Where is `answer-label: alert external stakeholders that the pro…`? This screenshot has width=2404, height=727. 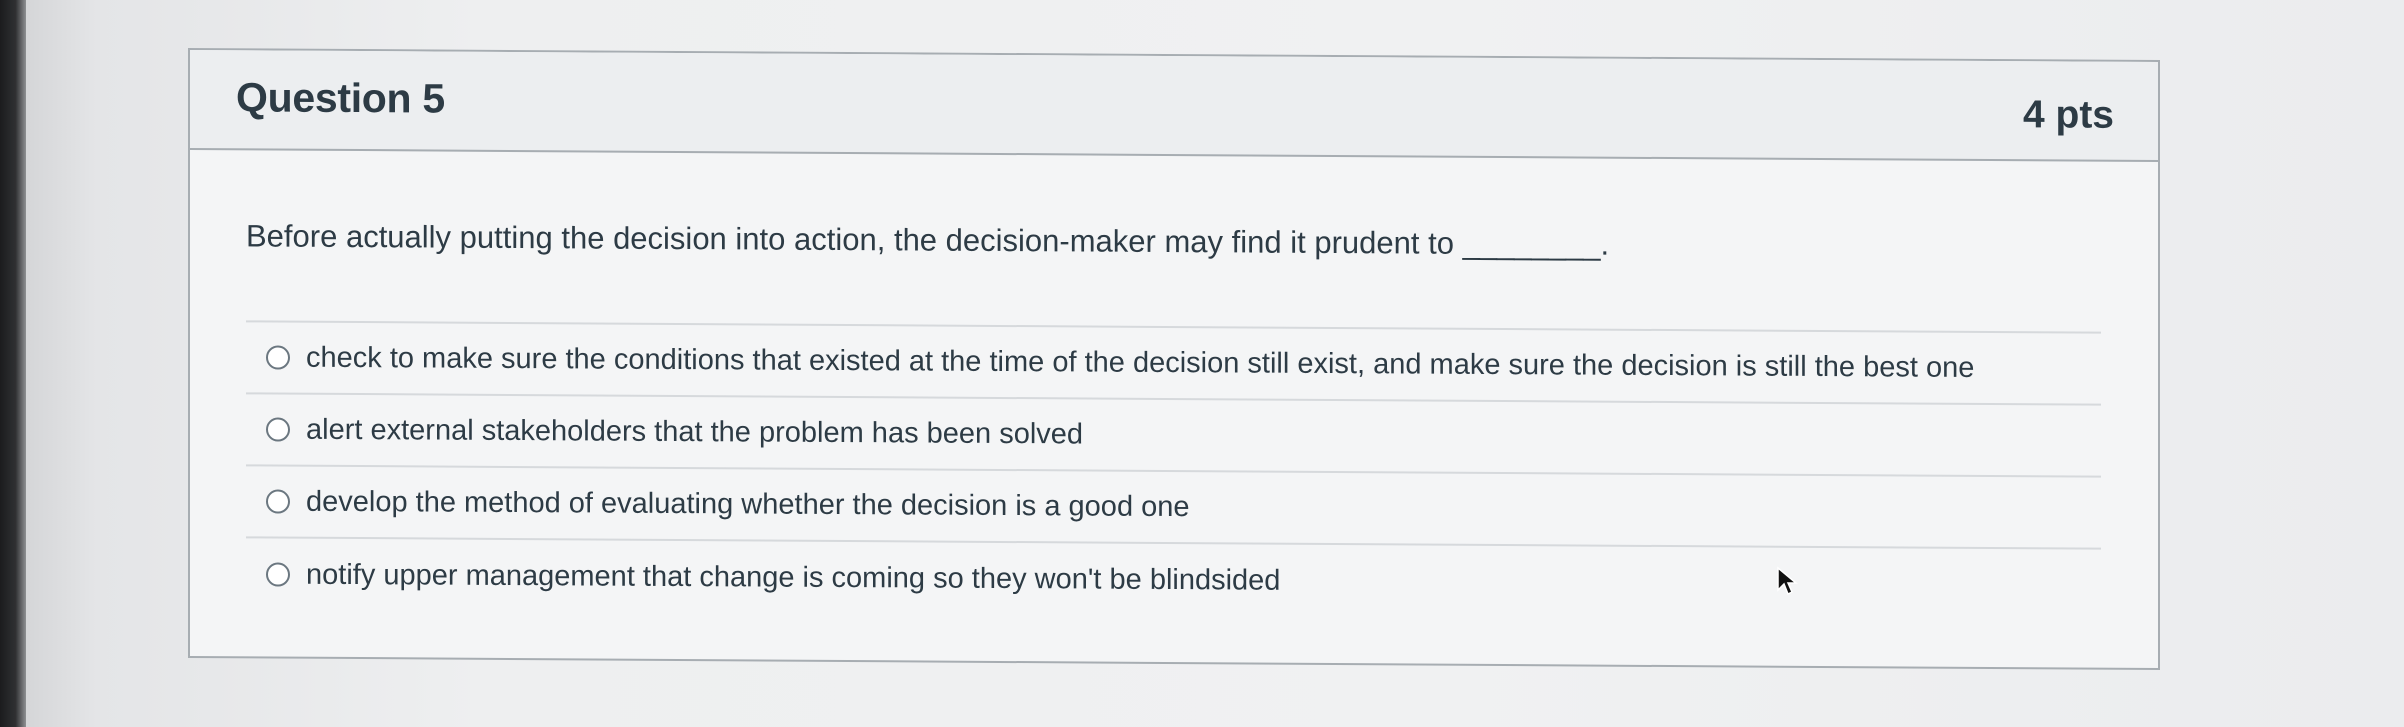
answer-label: alert external stakeholders that the pro… is located at coordinates (694, 432).